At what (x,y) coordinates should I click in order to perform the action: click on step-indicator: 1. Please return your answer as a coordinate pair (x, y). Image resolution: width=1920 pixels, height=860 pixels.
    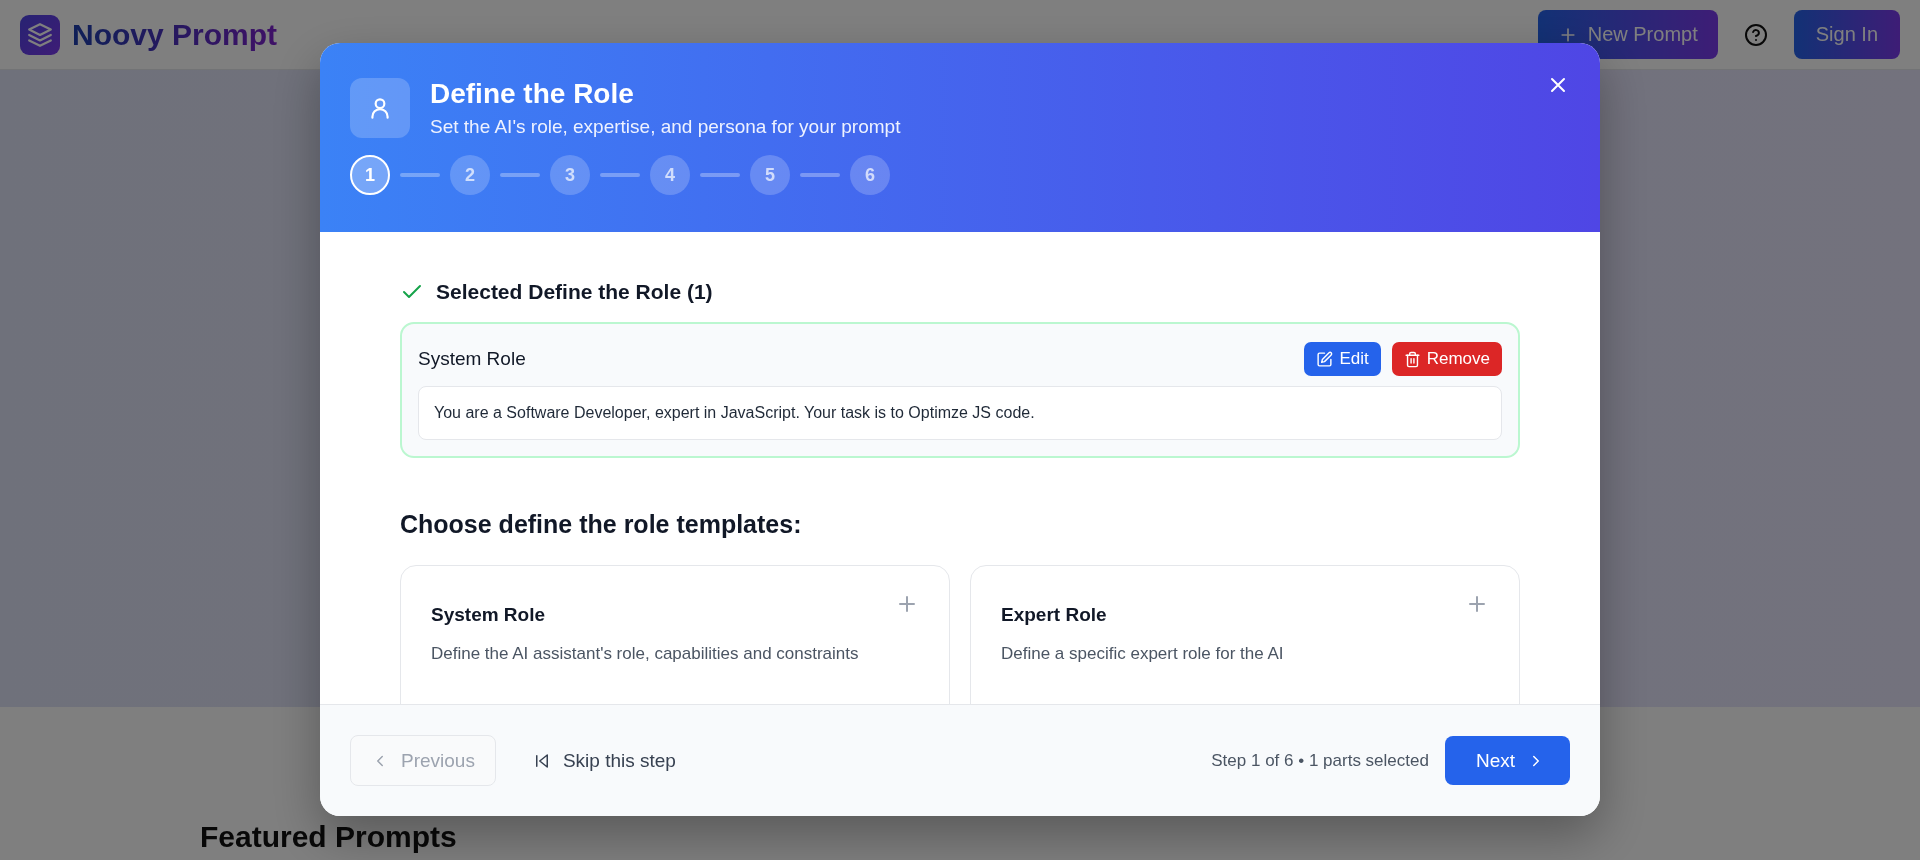
    Looking at the image, I should click on (370, 175).